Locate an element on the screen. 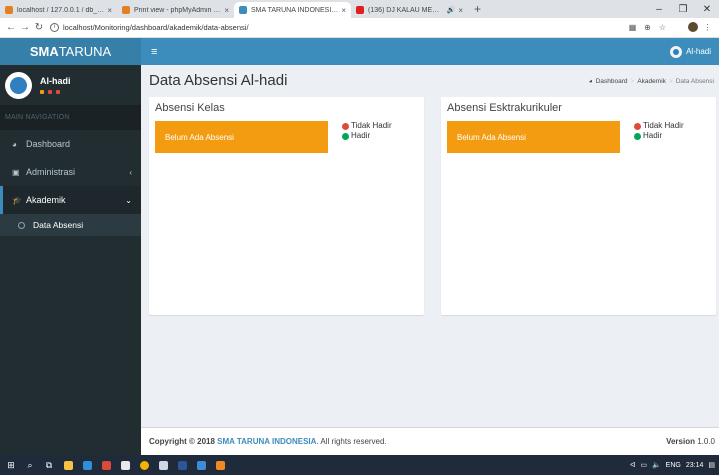 This screenshot has width=719, height=475. youtube-favicon-icon is located at coordinates (360, 10).